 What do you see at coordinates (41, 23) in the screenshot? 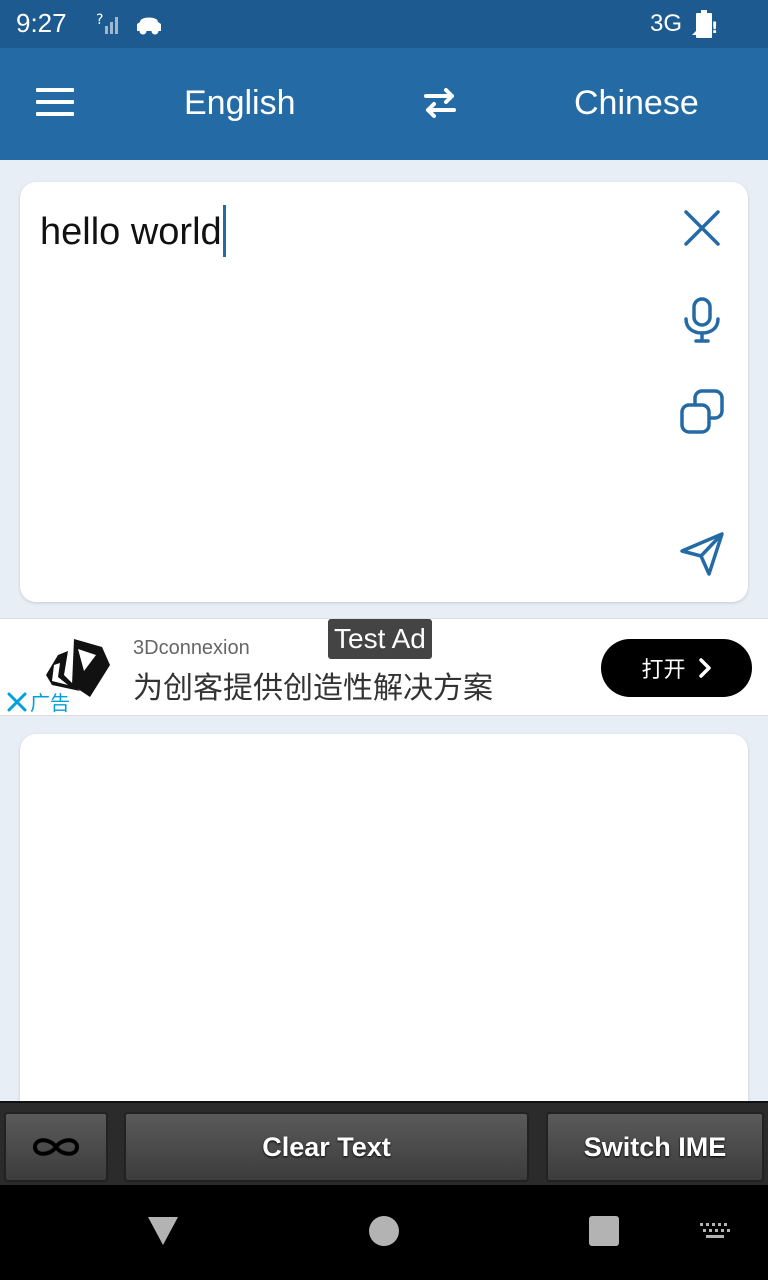
I see `status-time: 9:27` at bounding box center [41, 23].